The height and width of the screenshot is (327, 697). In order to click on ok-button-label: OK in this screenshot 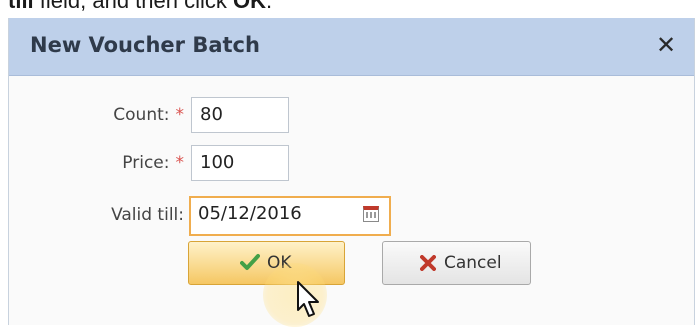, I will do `click(279, 263)`.